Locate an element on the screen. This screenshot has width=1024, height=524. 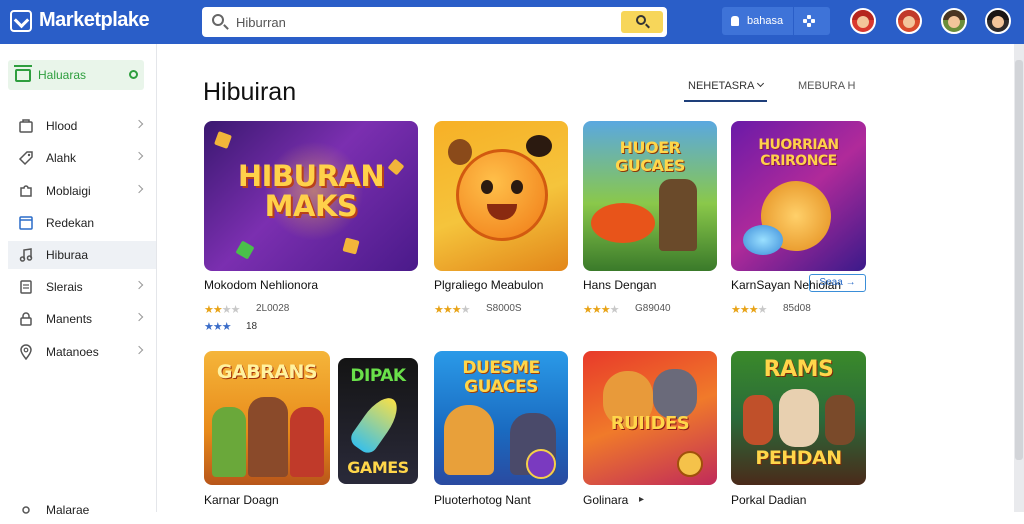
apps-grid-icon is located at coordinates (809, 21).